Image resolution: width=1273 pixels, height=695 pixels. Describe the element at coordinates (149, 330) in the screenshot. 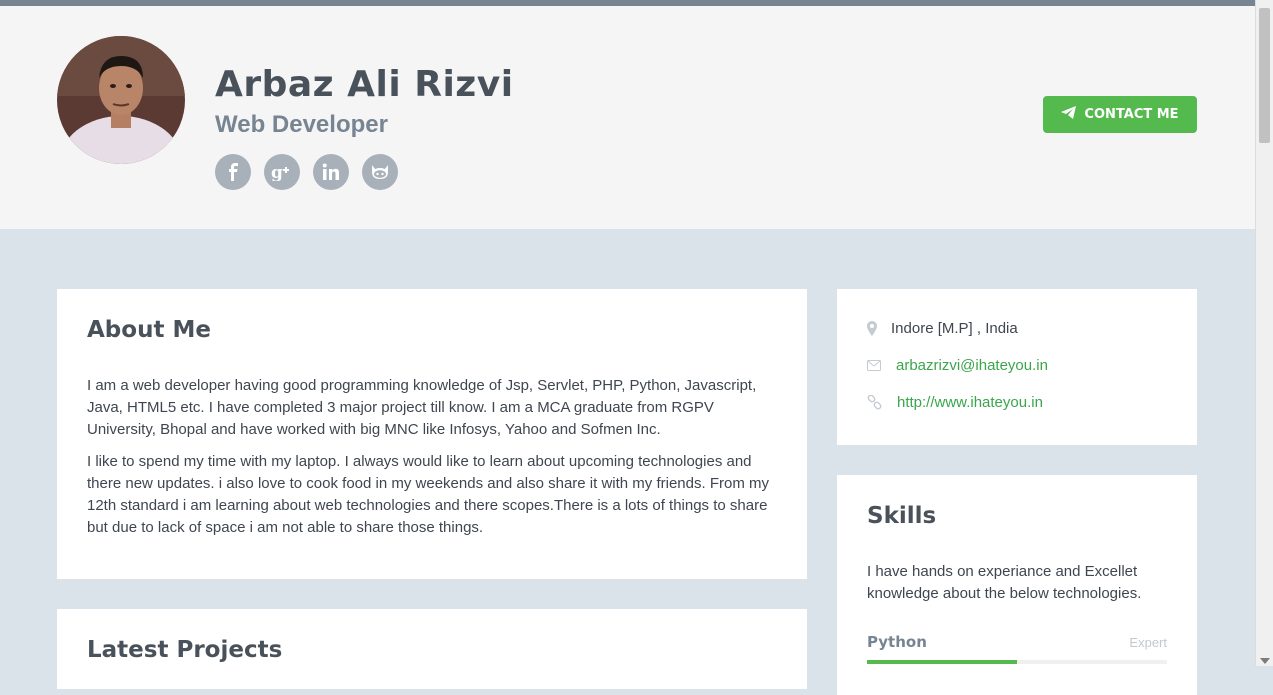

I see `about-title: About Me` at that location.